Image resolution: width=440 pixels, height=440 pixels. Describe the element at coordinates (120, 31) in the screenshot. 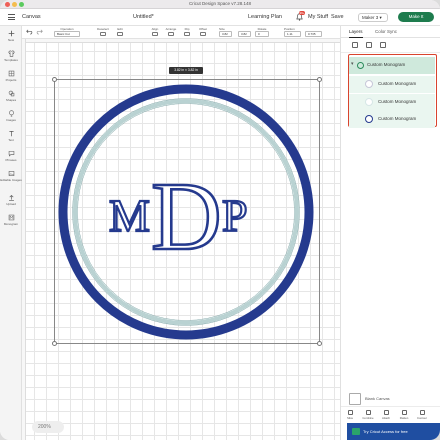

I see `edit-button: Edit` at that location.